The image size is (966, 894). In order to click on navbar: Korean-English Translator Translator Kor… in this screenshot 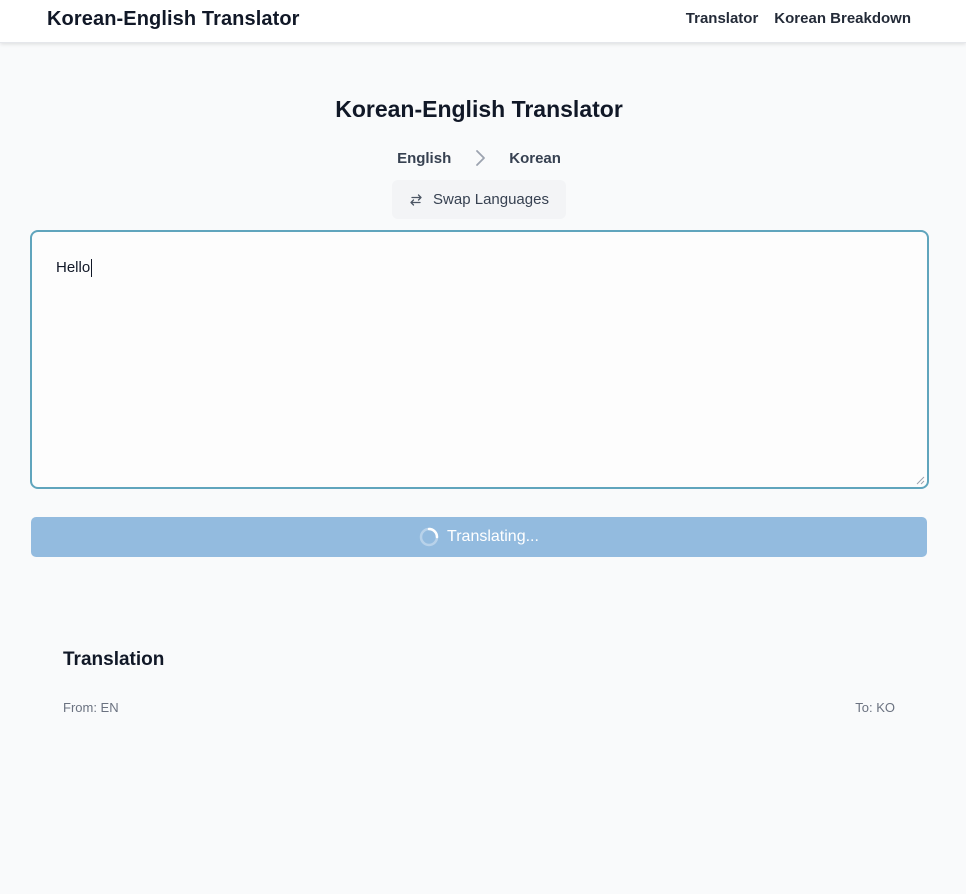, I will do `click(483, 21)`.